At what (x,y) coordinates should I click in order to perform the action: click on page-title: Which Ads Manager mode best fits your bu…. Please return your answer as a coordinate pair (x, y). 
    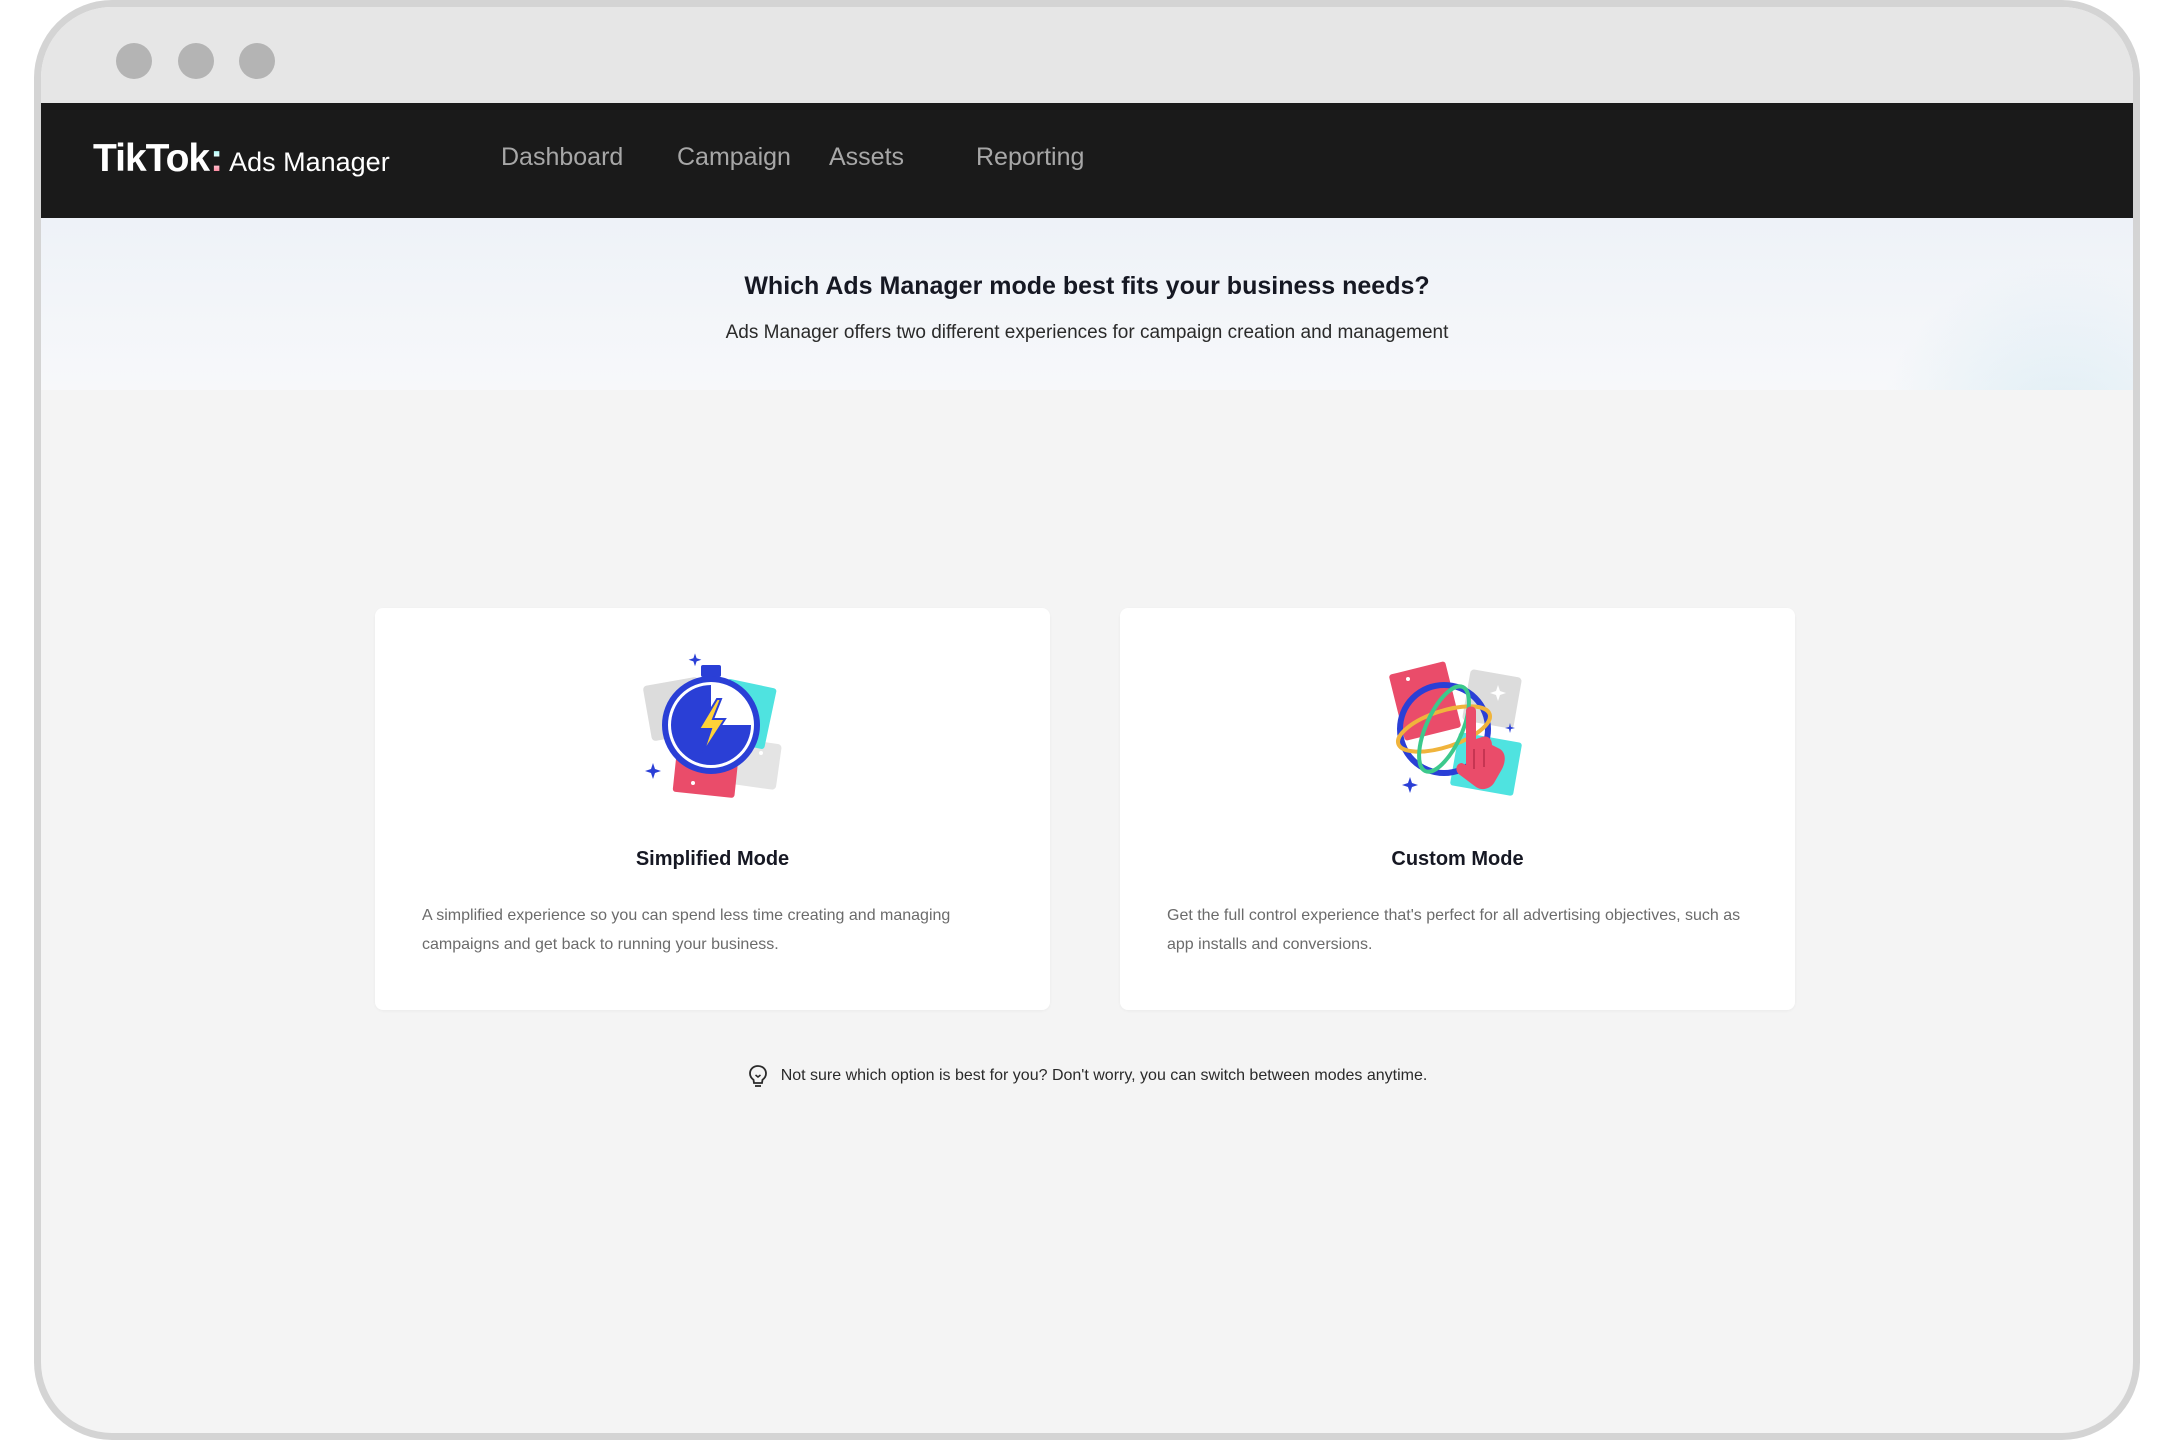
    Looking at the image, I should click on (1087, 286).